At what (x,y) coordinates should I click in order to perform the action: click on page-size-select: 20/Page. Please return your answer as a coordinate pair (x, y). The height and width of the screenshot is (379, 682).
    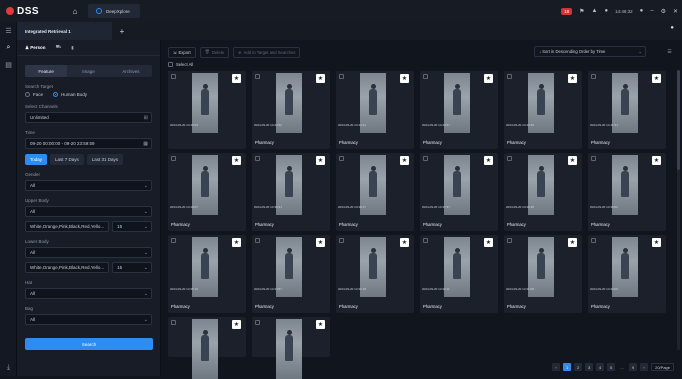
    Looking at the image, I should click on (662, 367).